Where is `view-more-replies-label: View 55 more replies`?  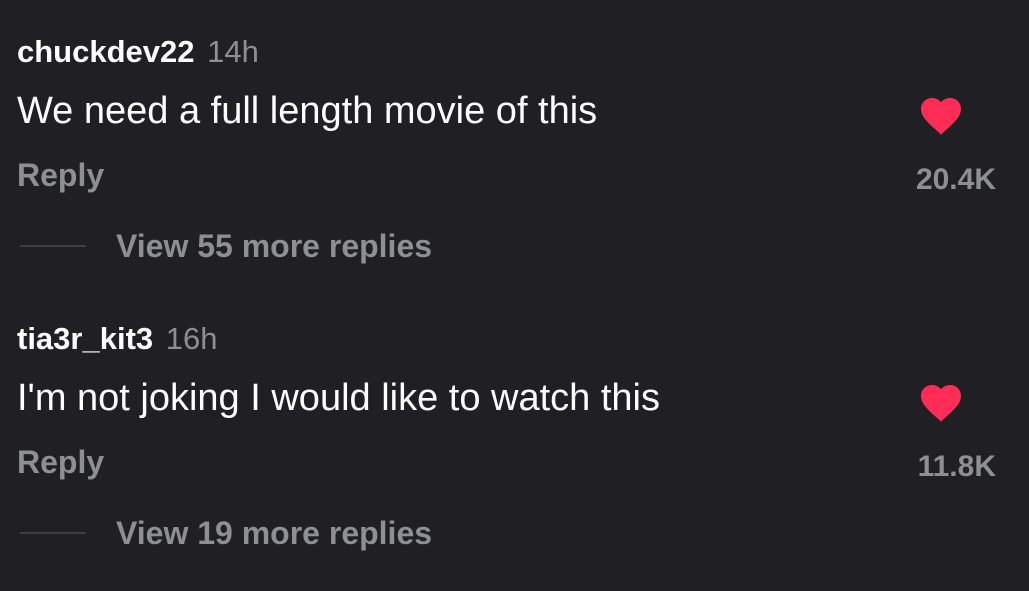
view-more-replies-label: View 55 more replies is located at coordinates (274, 246).